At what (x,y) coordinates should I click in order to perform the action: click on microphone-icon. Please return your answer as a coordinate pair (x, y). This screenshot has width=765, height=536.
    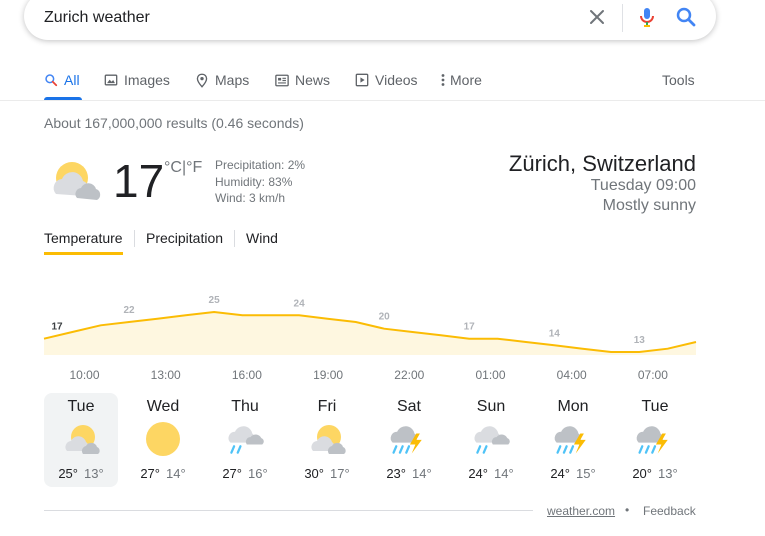
    Looking at the image, I should click on (647, 17).